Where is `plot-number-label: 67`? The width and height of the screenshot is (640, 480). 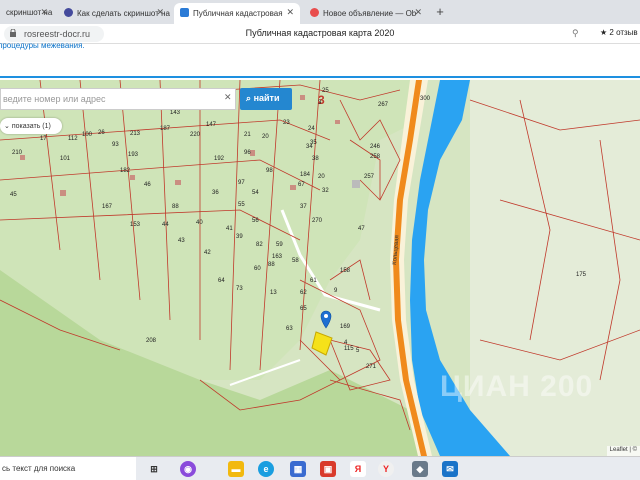
plot-number-label: 67 is located at coordinates (301, 185).